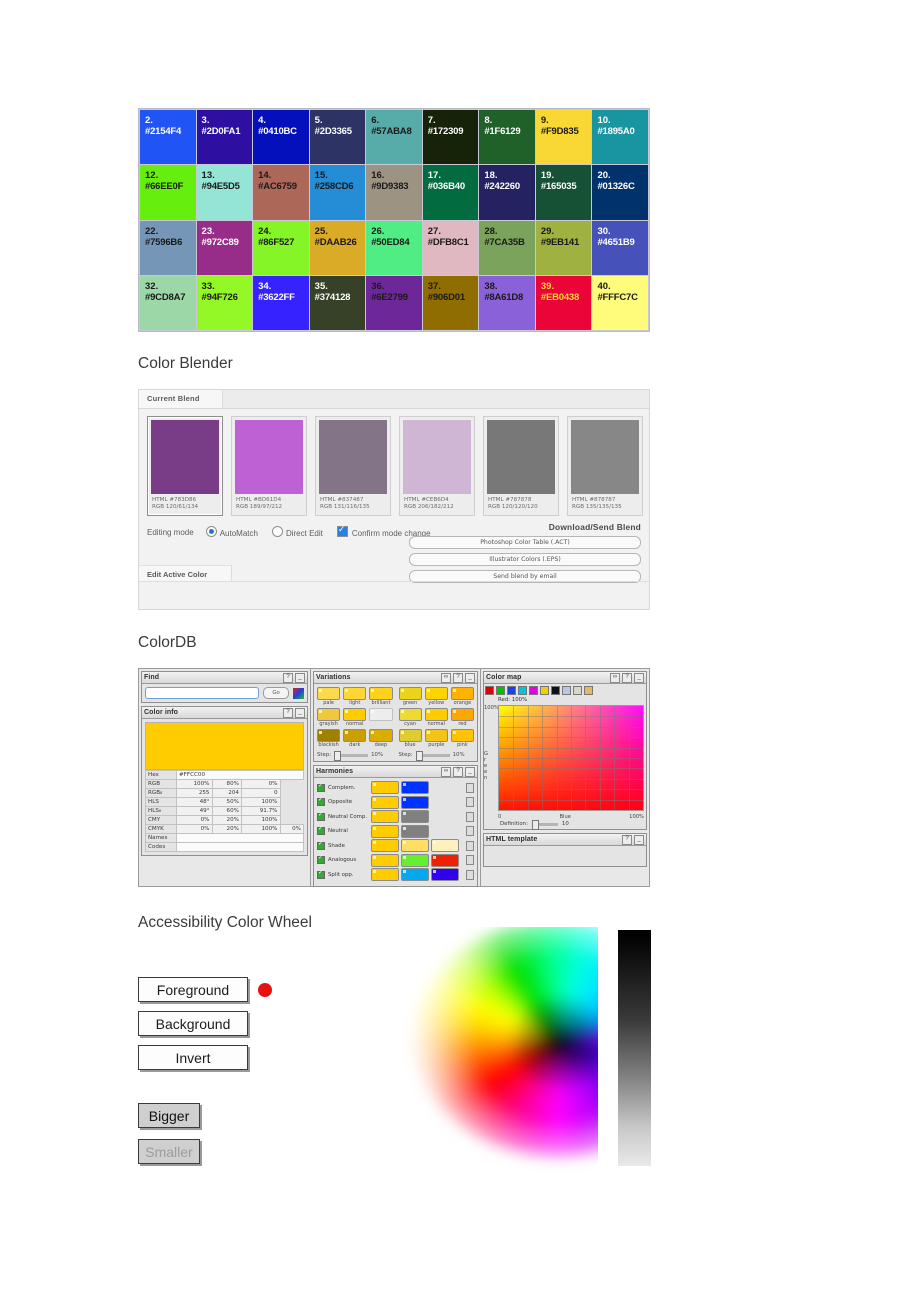  Describe the element at coordinates (337, 192) in the screenshot. I see `color-swatch: 15. #258CD6` at that location.